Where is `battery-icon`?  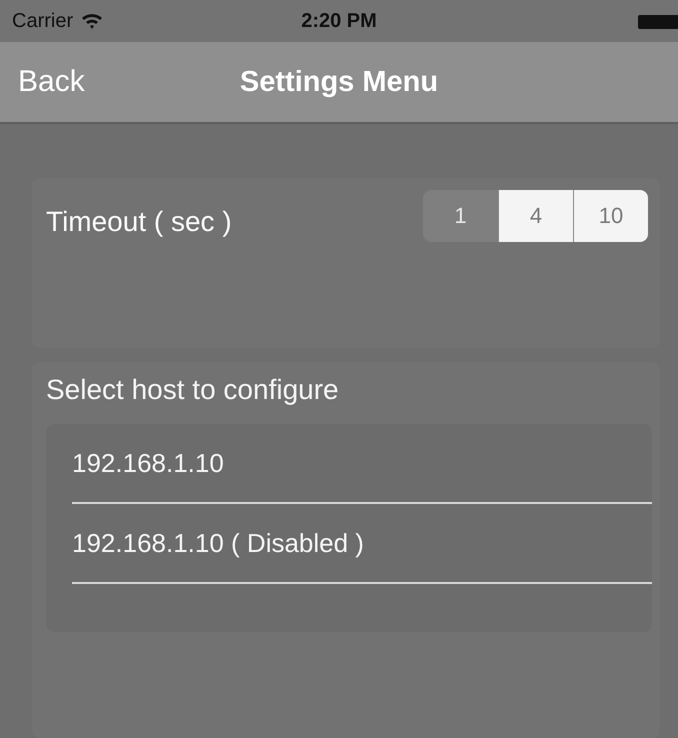
battery-icon is located at coordinates (658, 22).